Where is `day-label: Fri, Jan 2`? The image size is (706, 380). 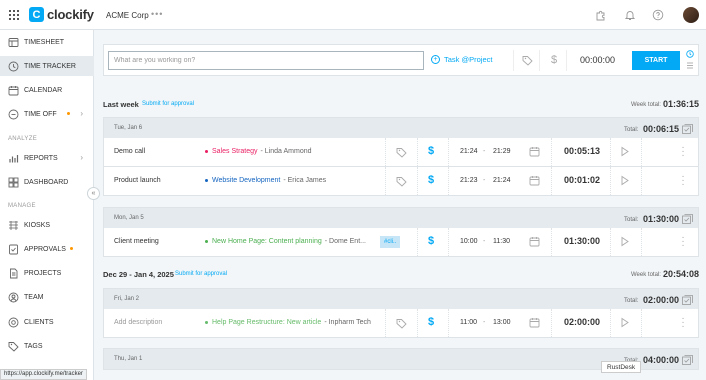 day-label: Fri, Jan 2 is located at coordinates (127, 299).